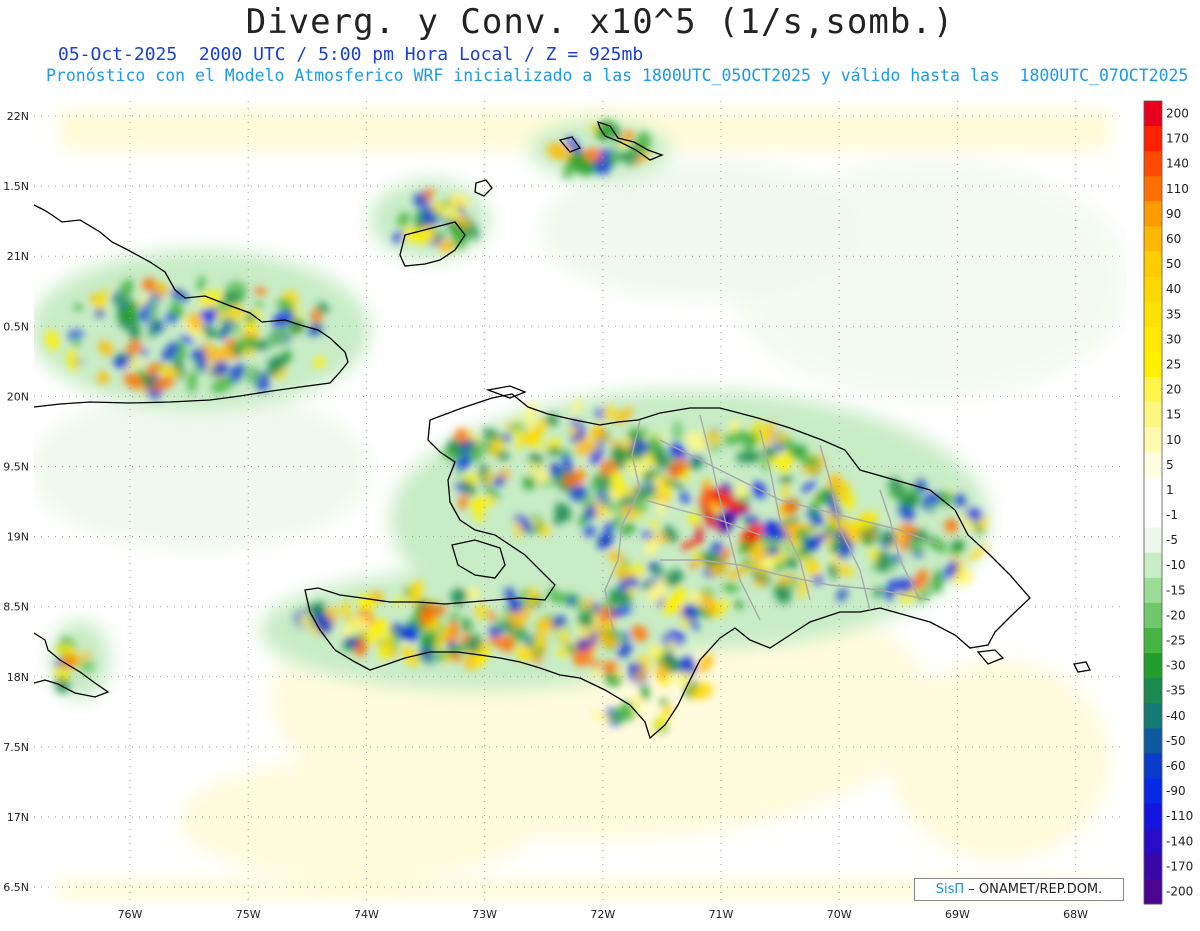 Image resolution: width=1200 pixels, height=931 pixels. What do you see at coordinates (1173, 314) in the screenshot?
I see `colorbar-label: 35` at bounding box center [1173, 314].